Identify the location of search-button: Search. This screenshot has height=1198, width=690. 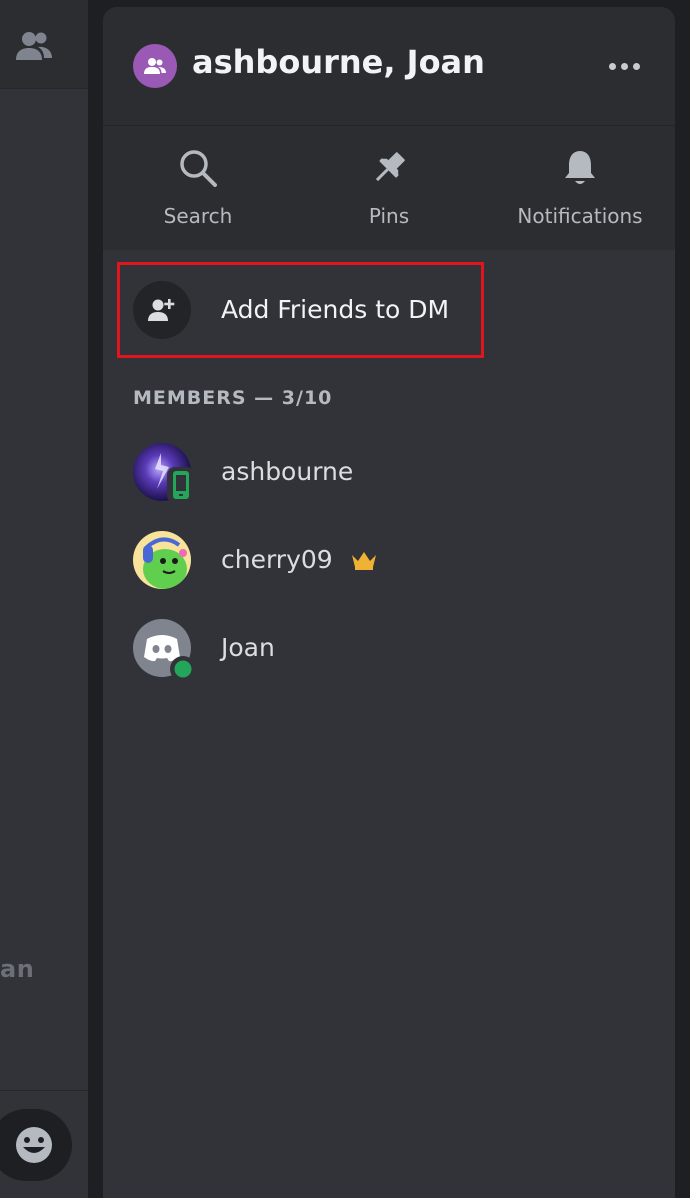
(198, 188).